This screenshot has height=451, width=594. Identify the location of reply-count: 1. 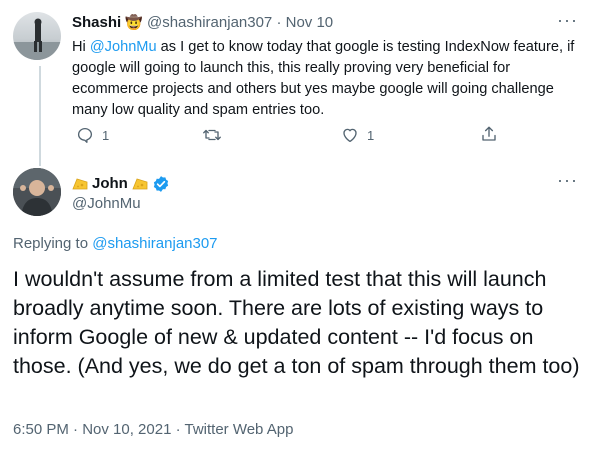
(106, 135).